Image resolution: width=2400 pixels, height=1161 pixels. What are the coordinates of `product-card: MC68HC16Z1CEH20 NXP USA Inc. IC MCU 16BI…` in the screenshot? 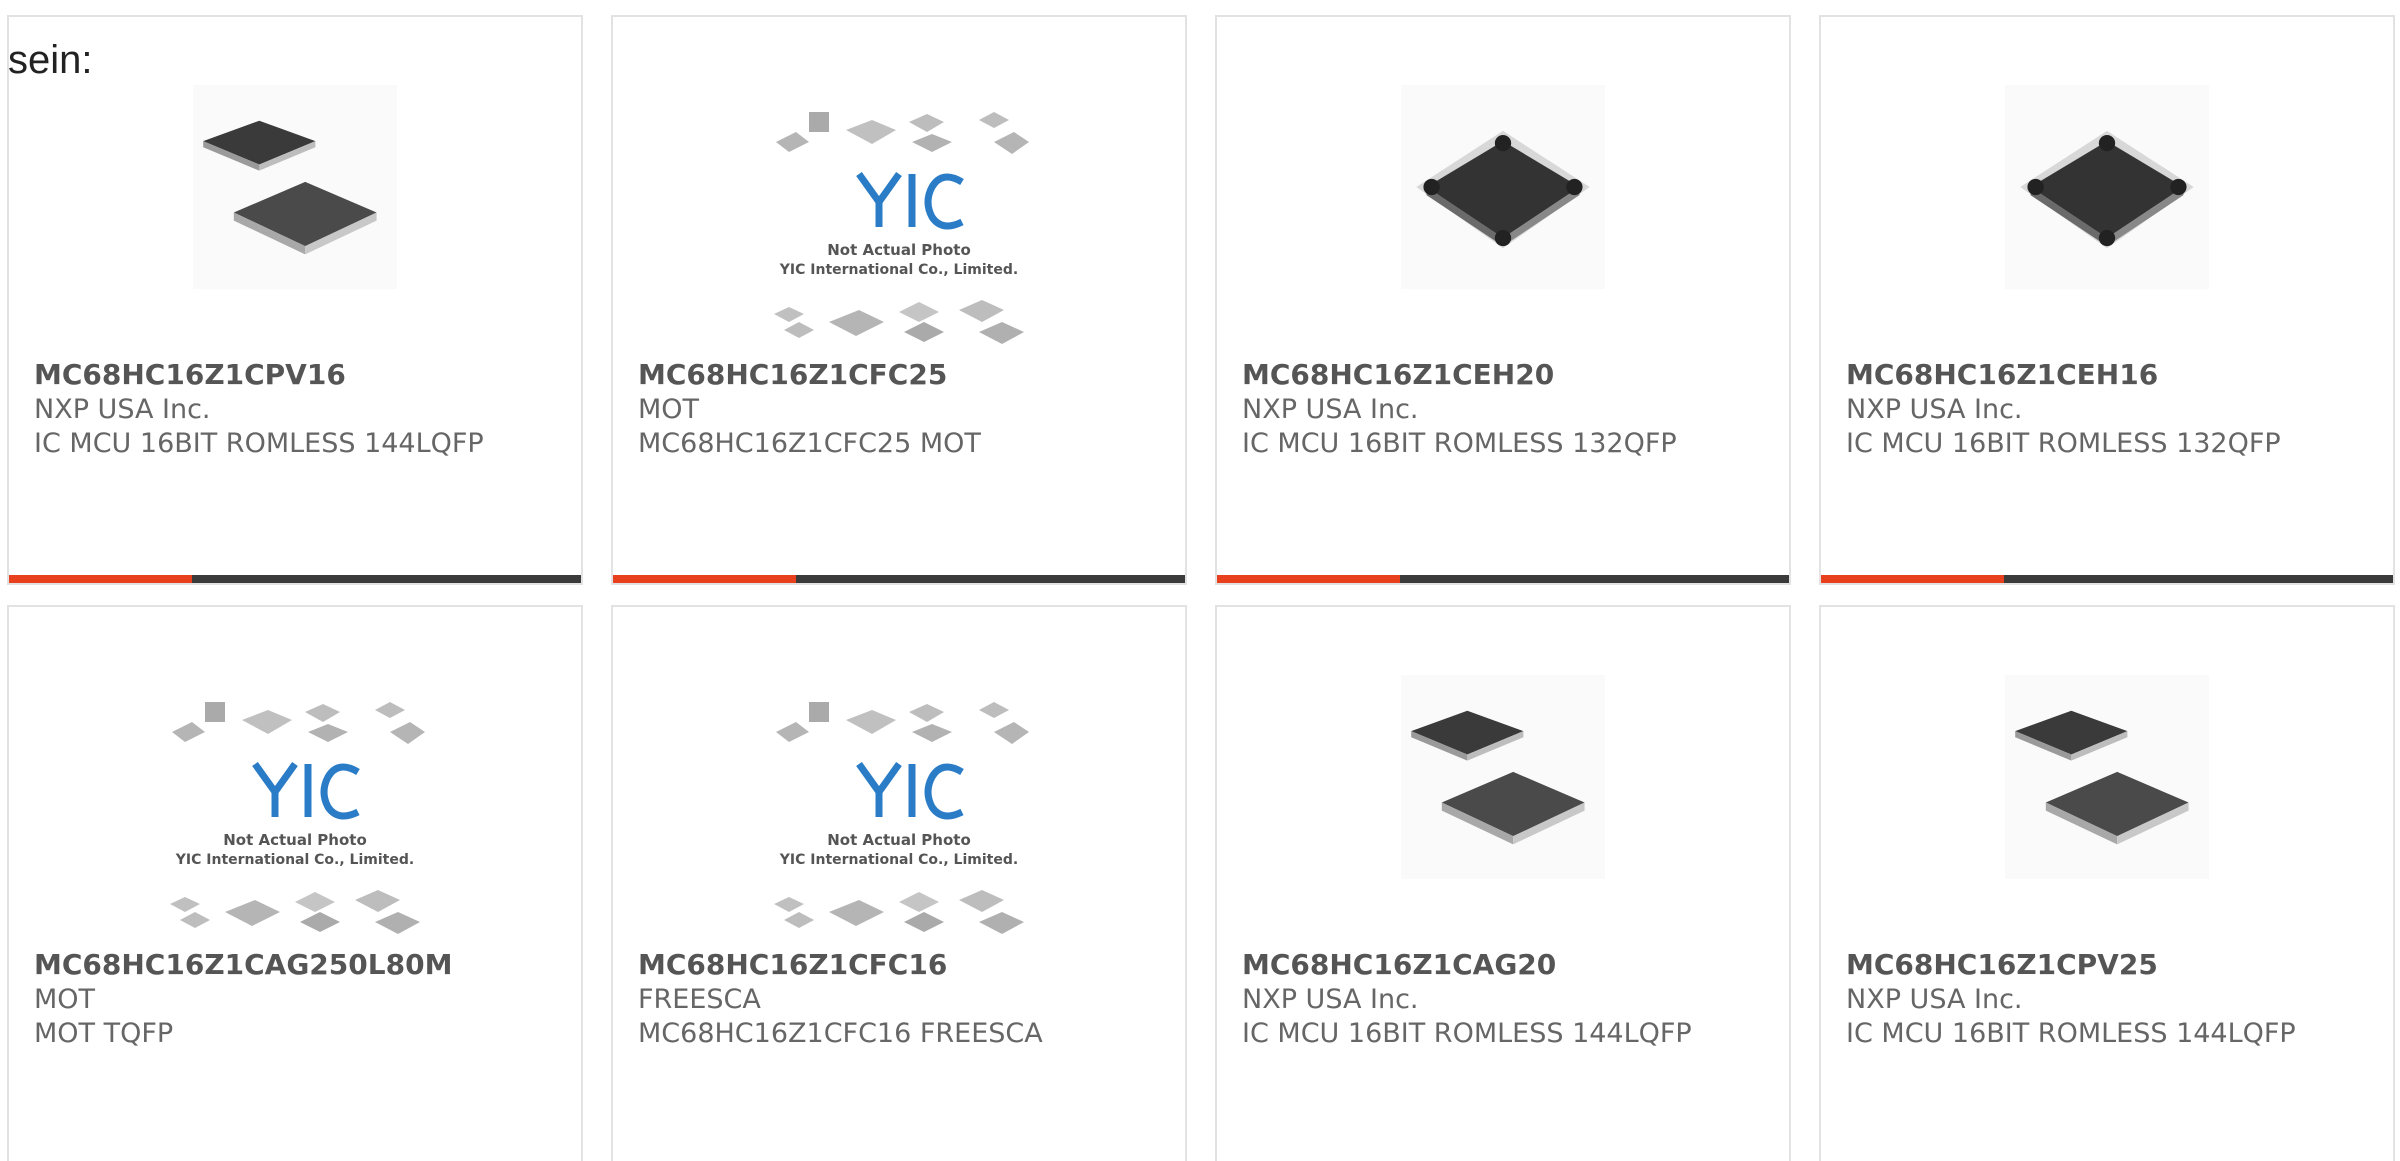 It's located at (1503, 300).